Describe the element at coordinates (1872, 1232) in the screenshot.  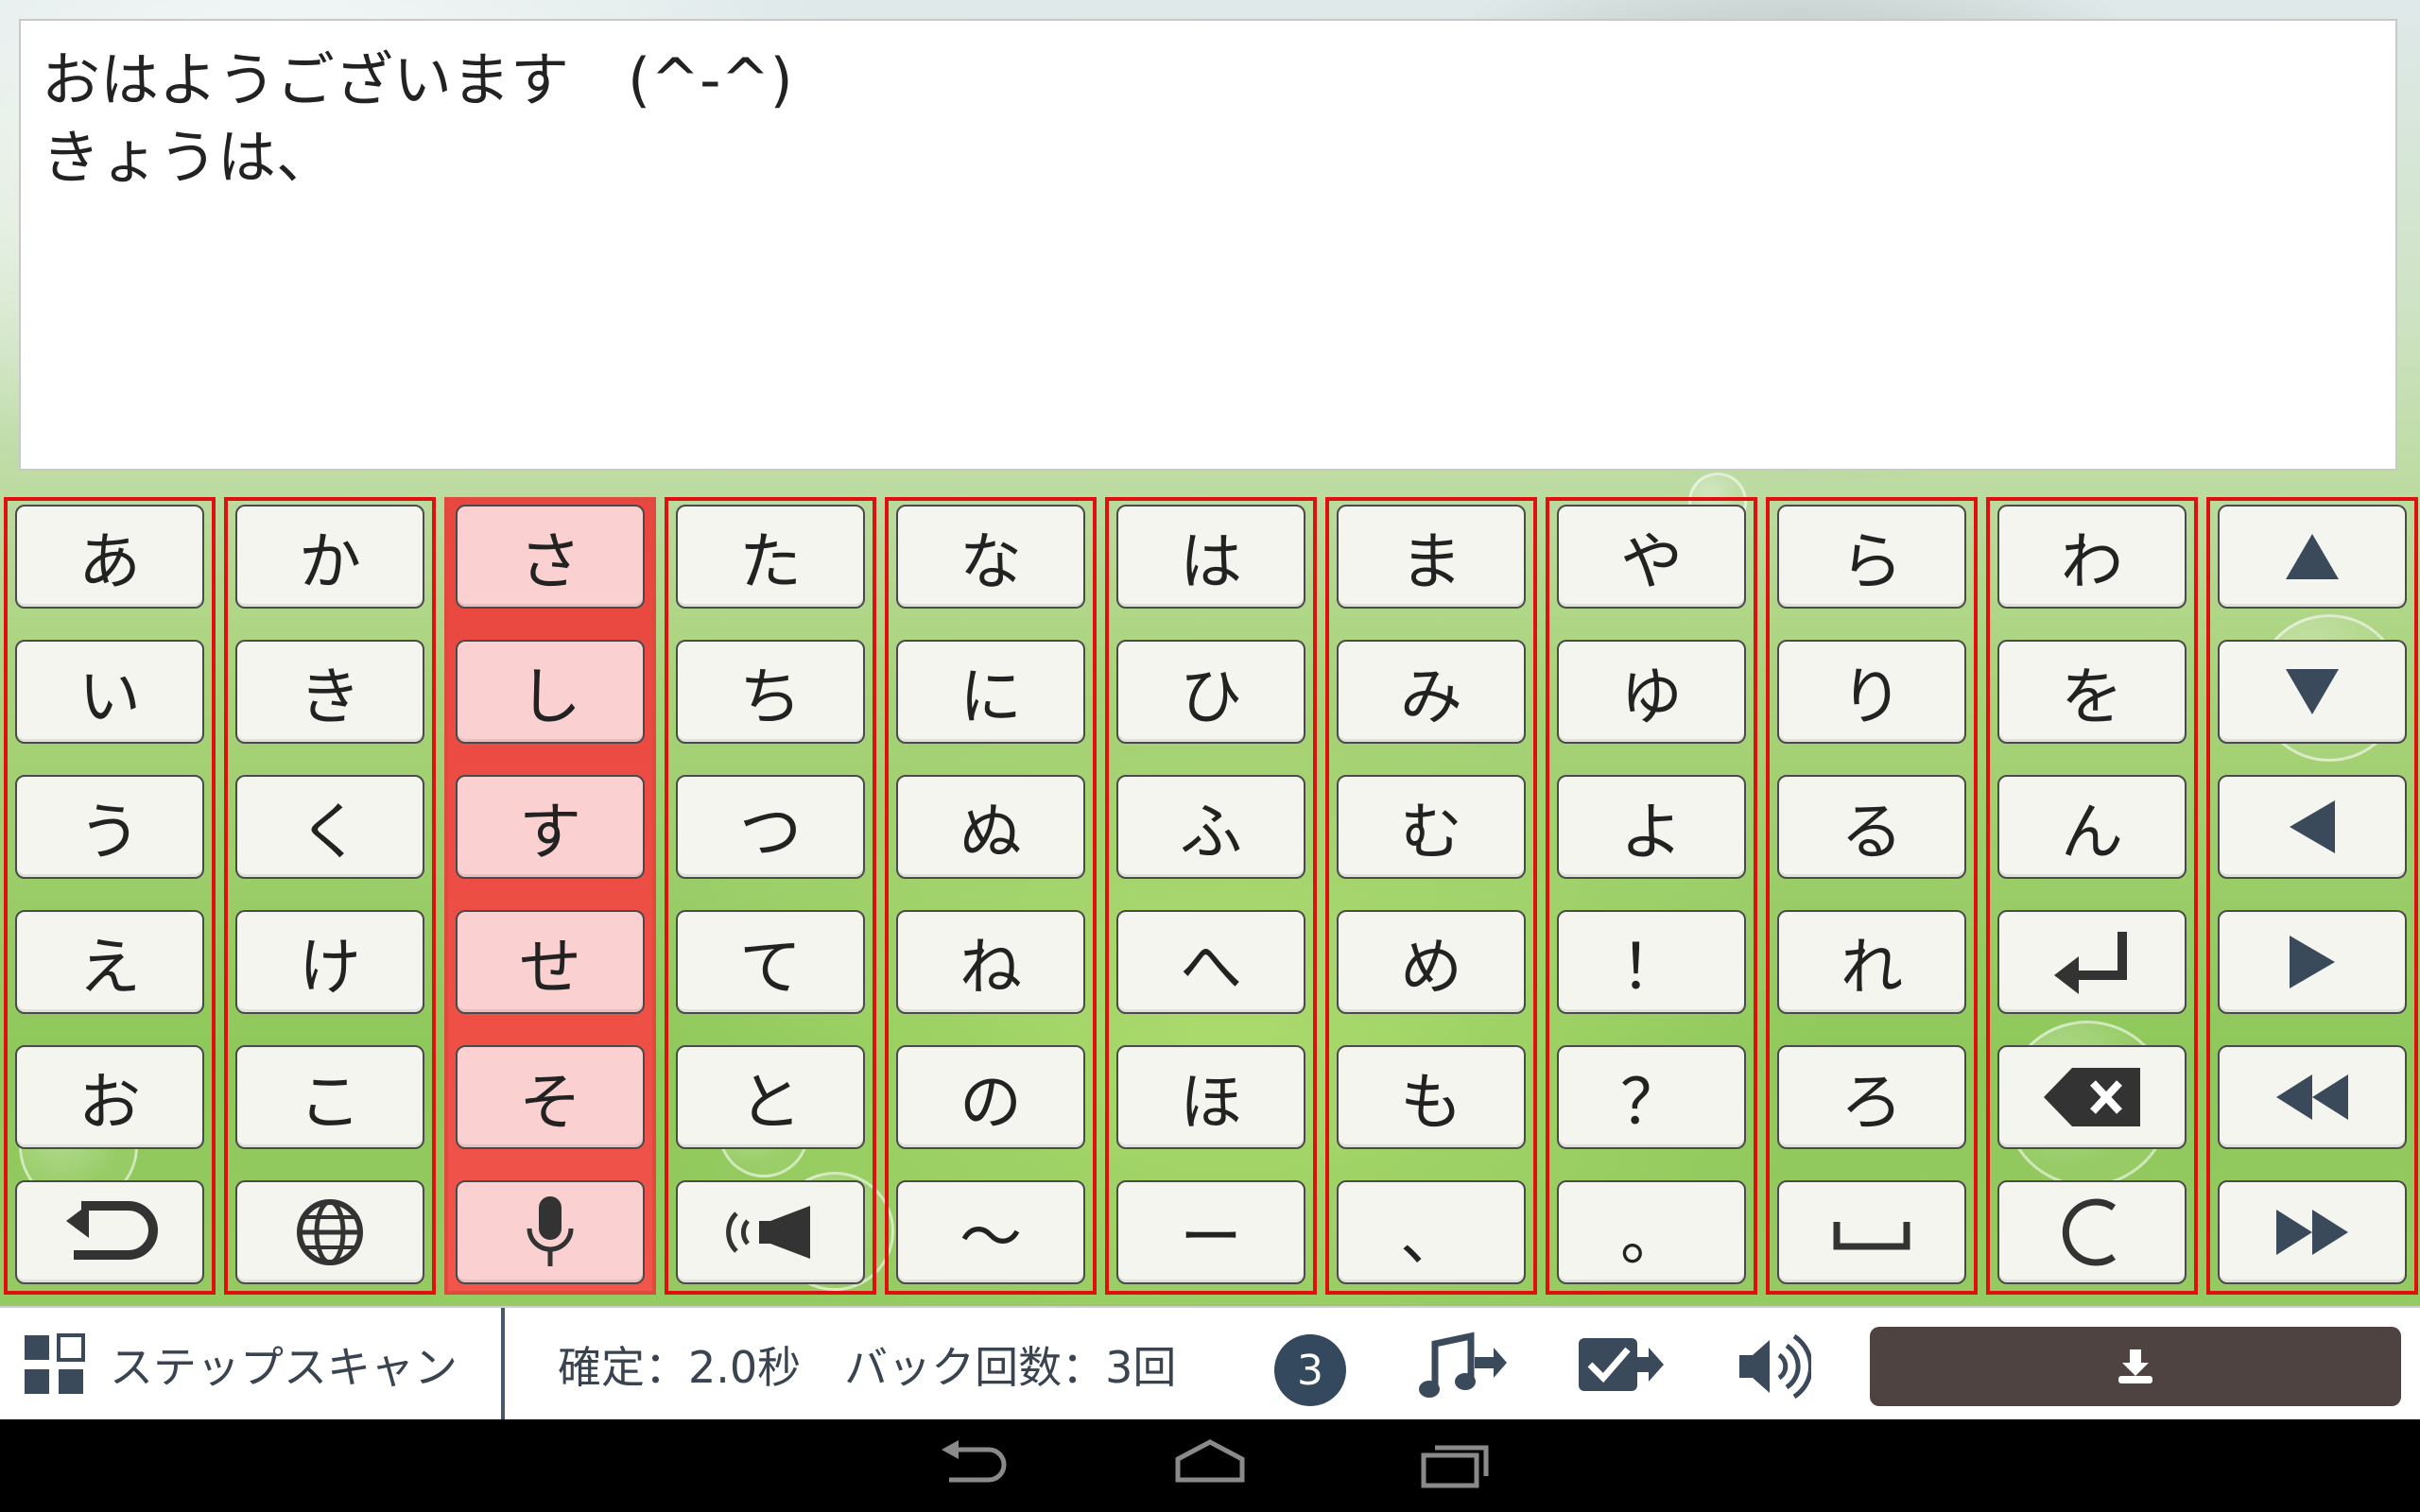
I see `space-key` at that location.